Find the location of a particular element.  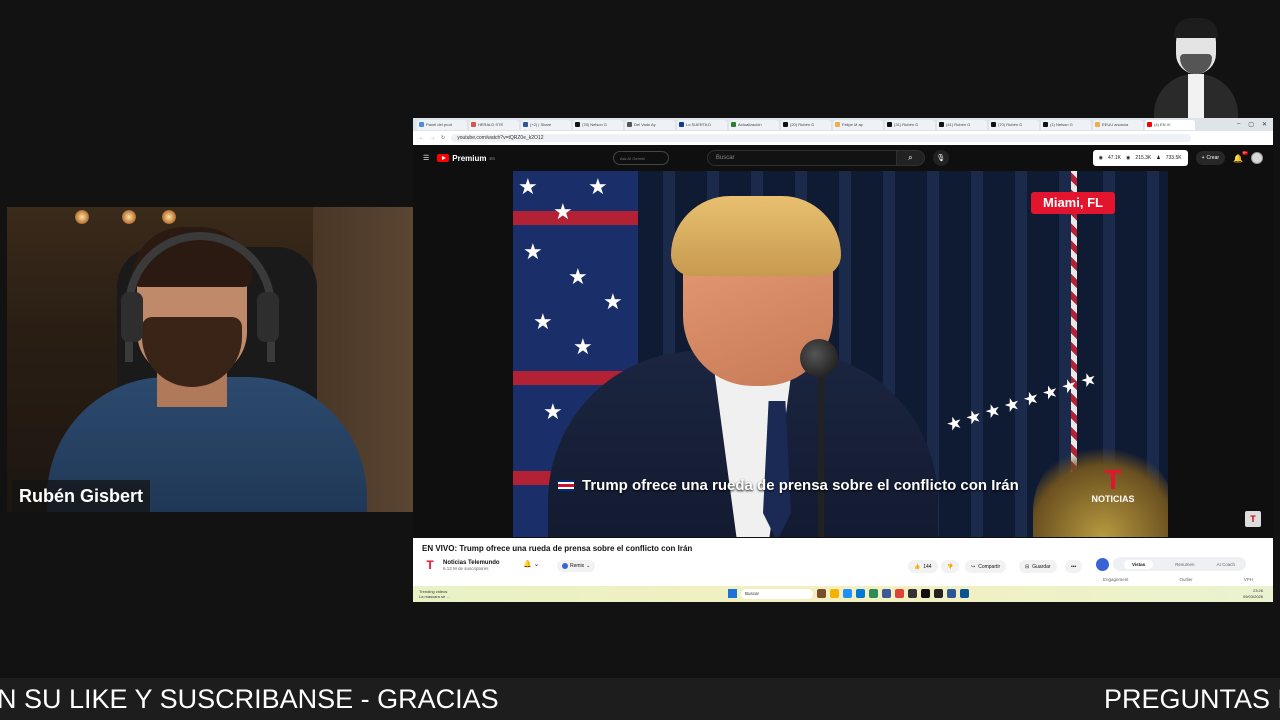

tab-vistas: Vistas is located at coordinates (1139, 564).